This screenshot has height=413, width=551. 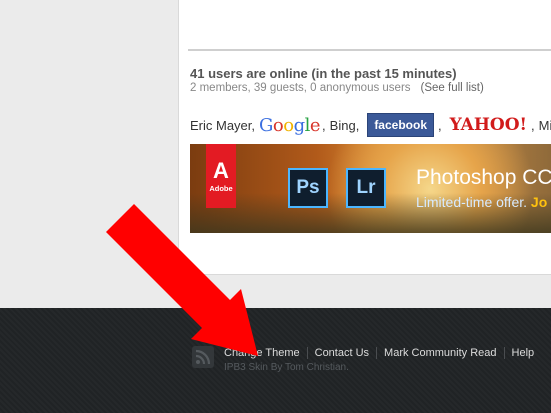 I want to click on adobe-logo: A Adobe, so click(x=221, y=176).